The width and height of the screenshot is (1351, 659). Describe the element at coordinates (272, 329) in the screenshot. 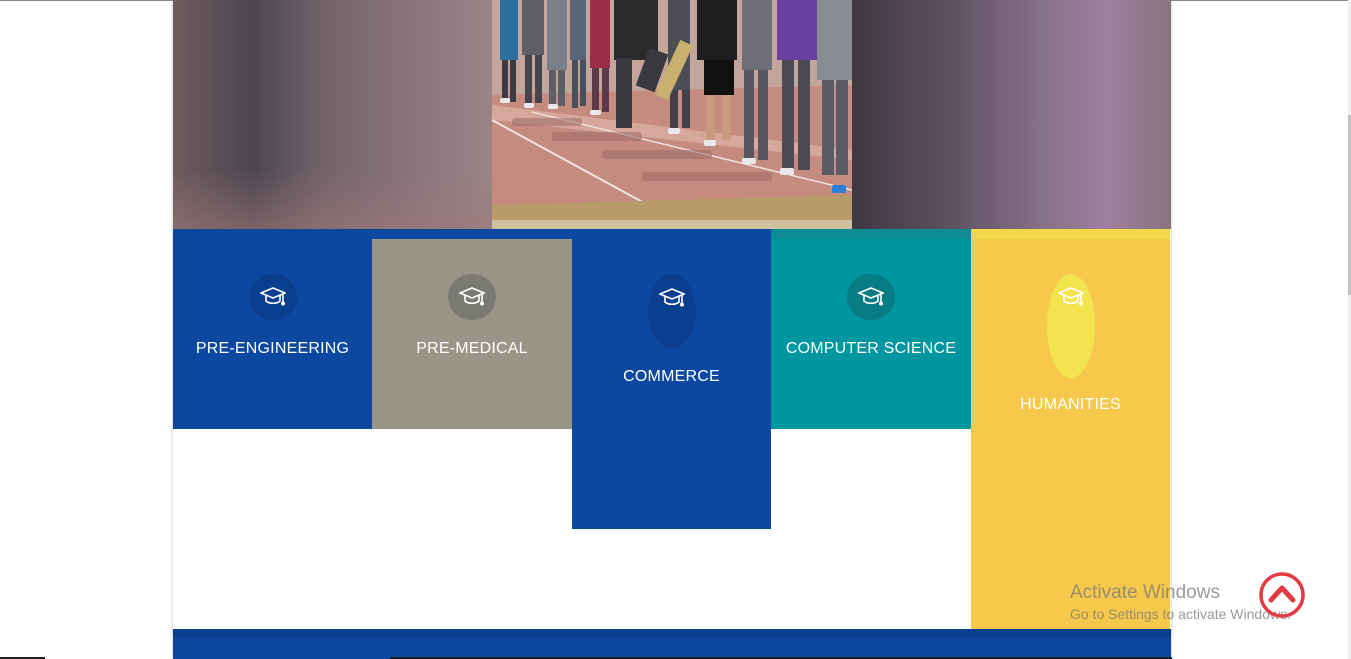

I see `course-tile-pre-engineering: PRE-ENGINEERING` at that location.